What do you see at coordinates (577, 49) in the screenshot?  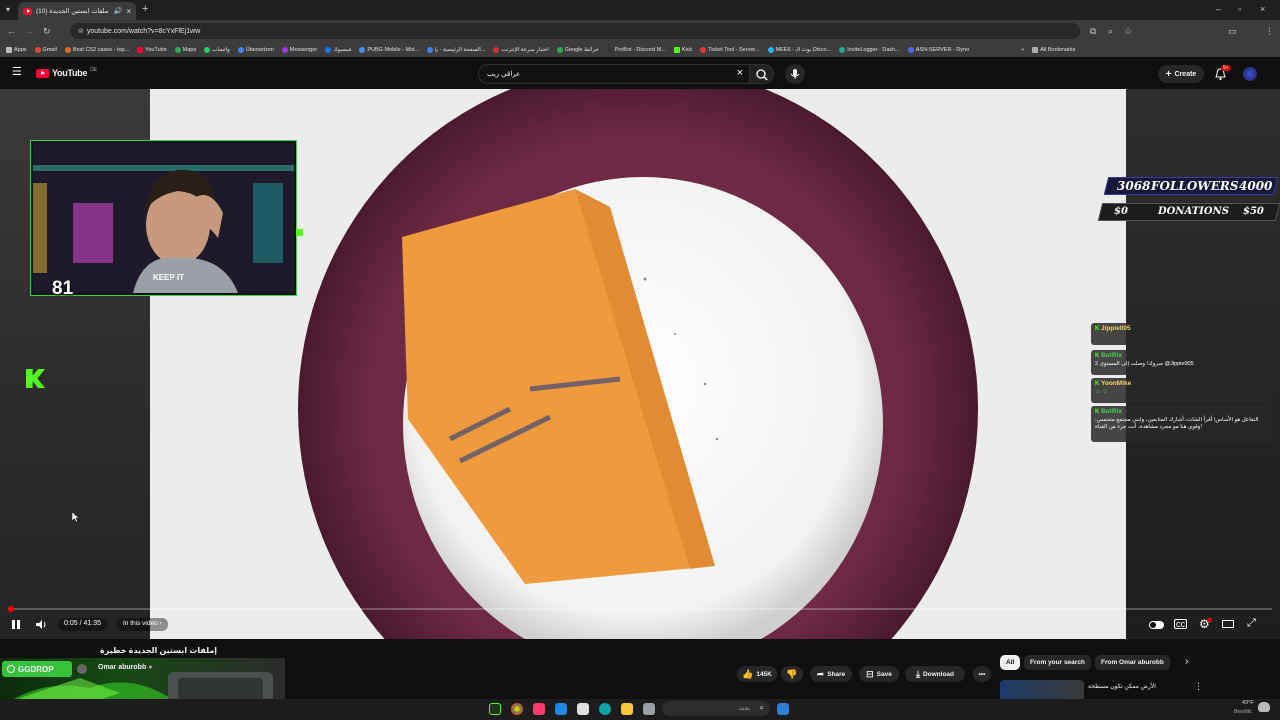 I see `bookmark-google-maps: Google خرائط` at bounding box center [577, 49].